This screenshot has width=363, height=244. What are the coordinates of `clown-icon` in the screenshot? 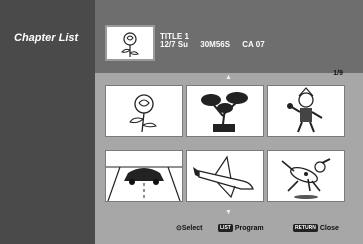 It's located at (305, 110).